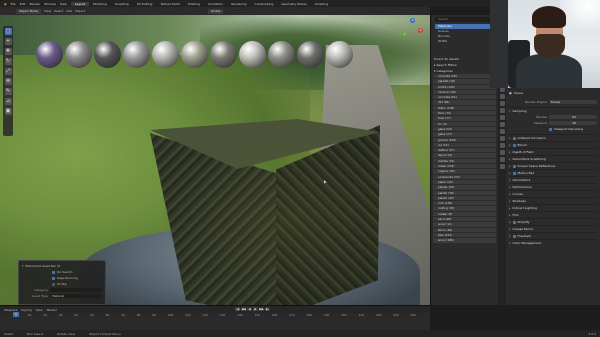 This screenshot has width=600, height=337. What do you see at coordinates (553, 165) in the screenshot?
I see `section-screen-space-reflections: ▸ Screen Space Reflections` at bounding box center [553, 165].